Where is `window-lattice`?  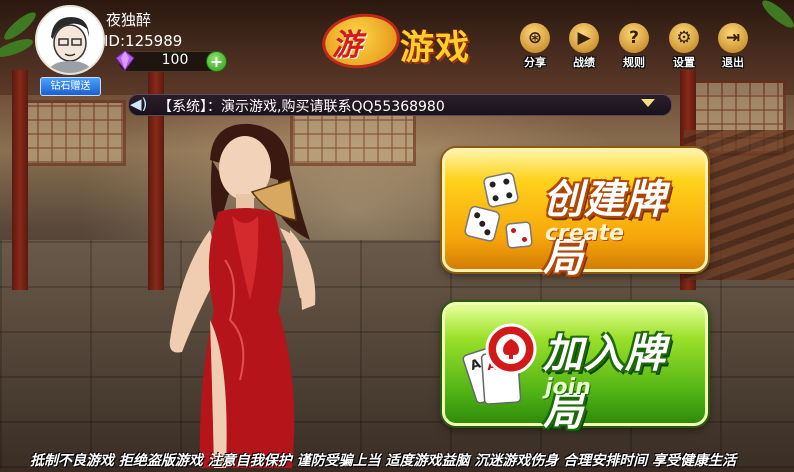 window-lattice is located at coordinates (73, 133).